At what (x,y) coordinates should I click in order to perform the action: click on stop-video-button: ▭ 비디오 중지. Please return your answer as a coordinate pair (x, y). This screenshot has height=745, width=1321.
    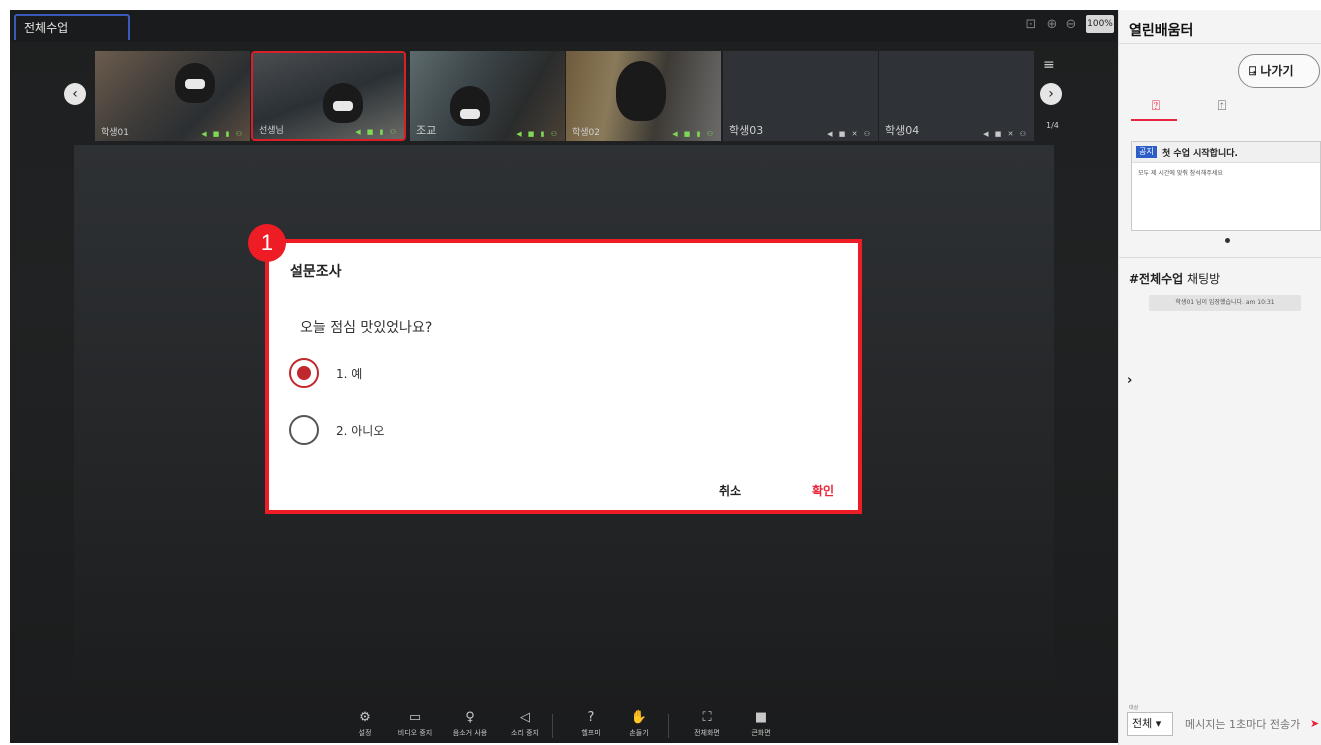
    Looking at the image, I should click on (415, 724).